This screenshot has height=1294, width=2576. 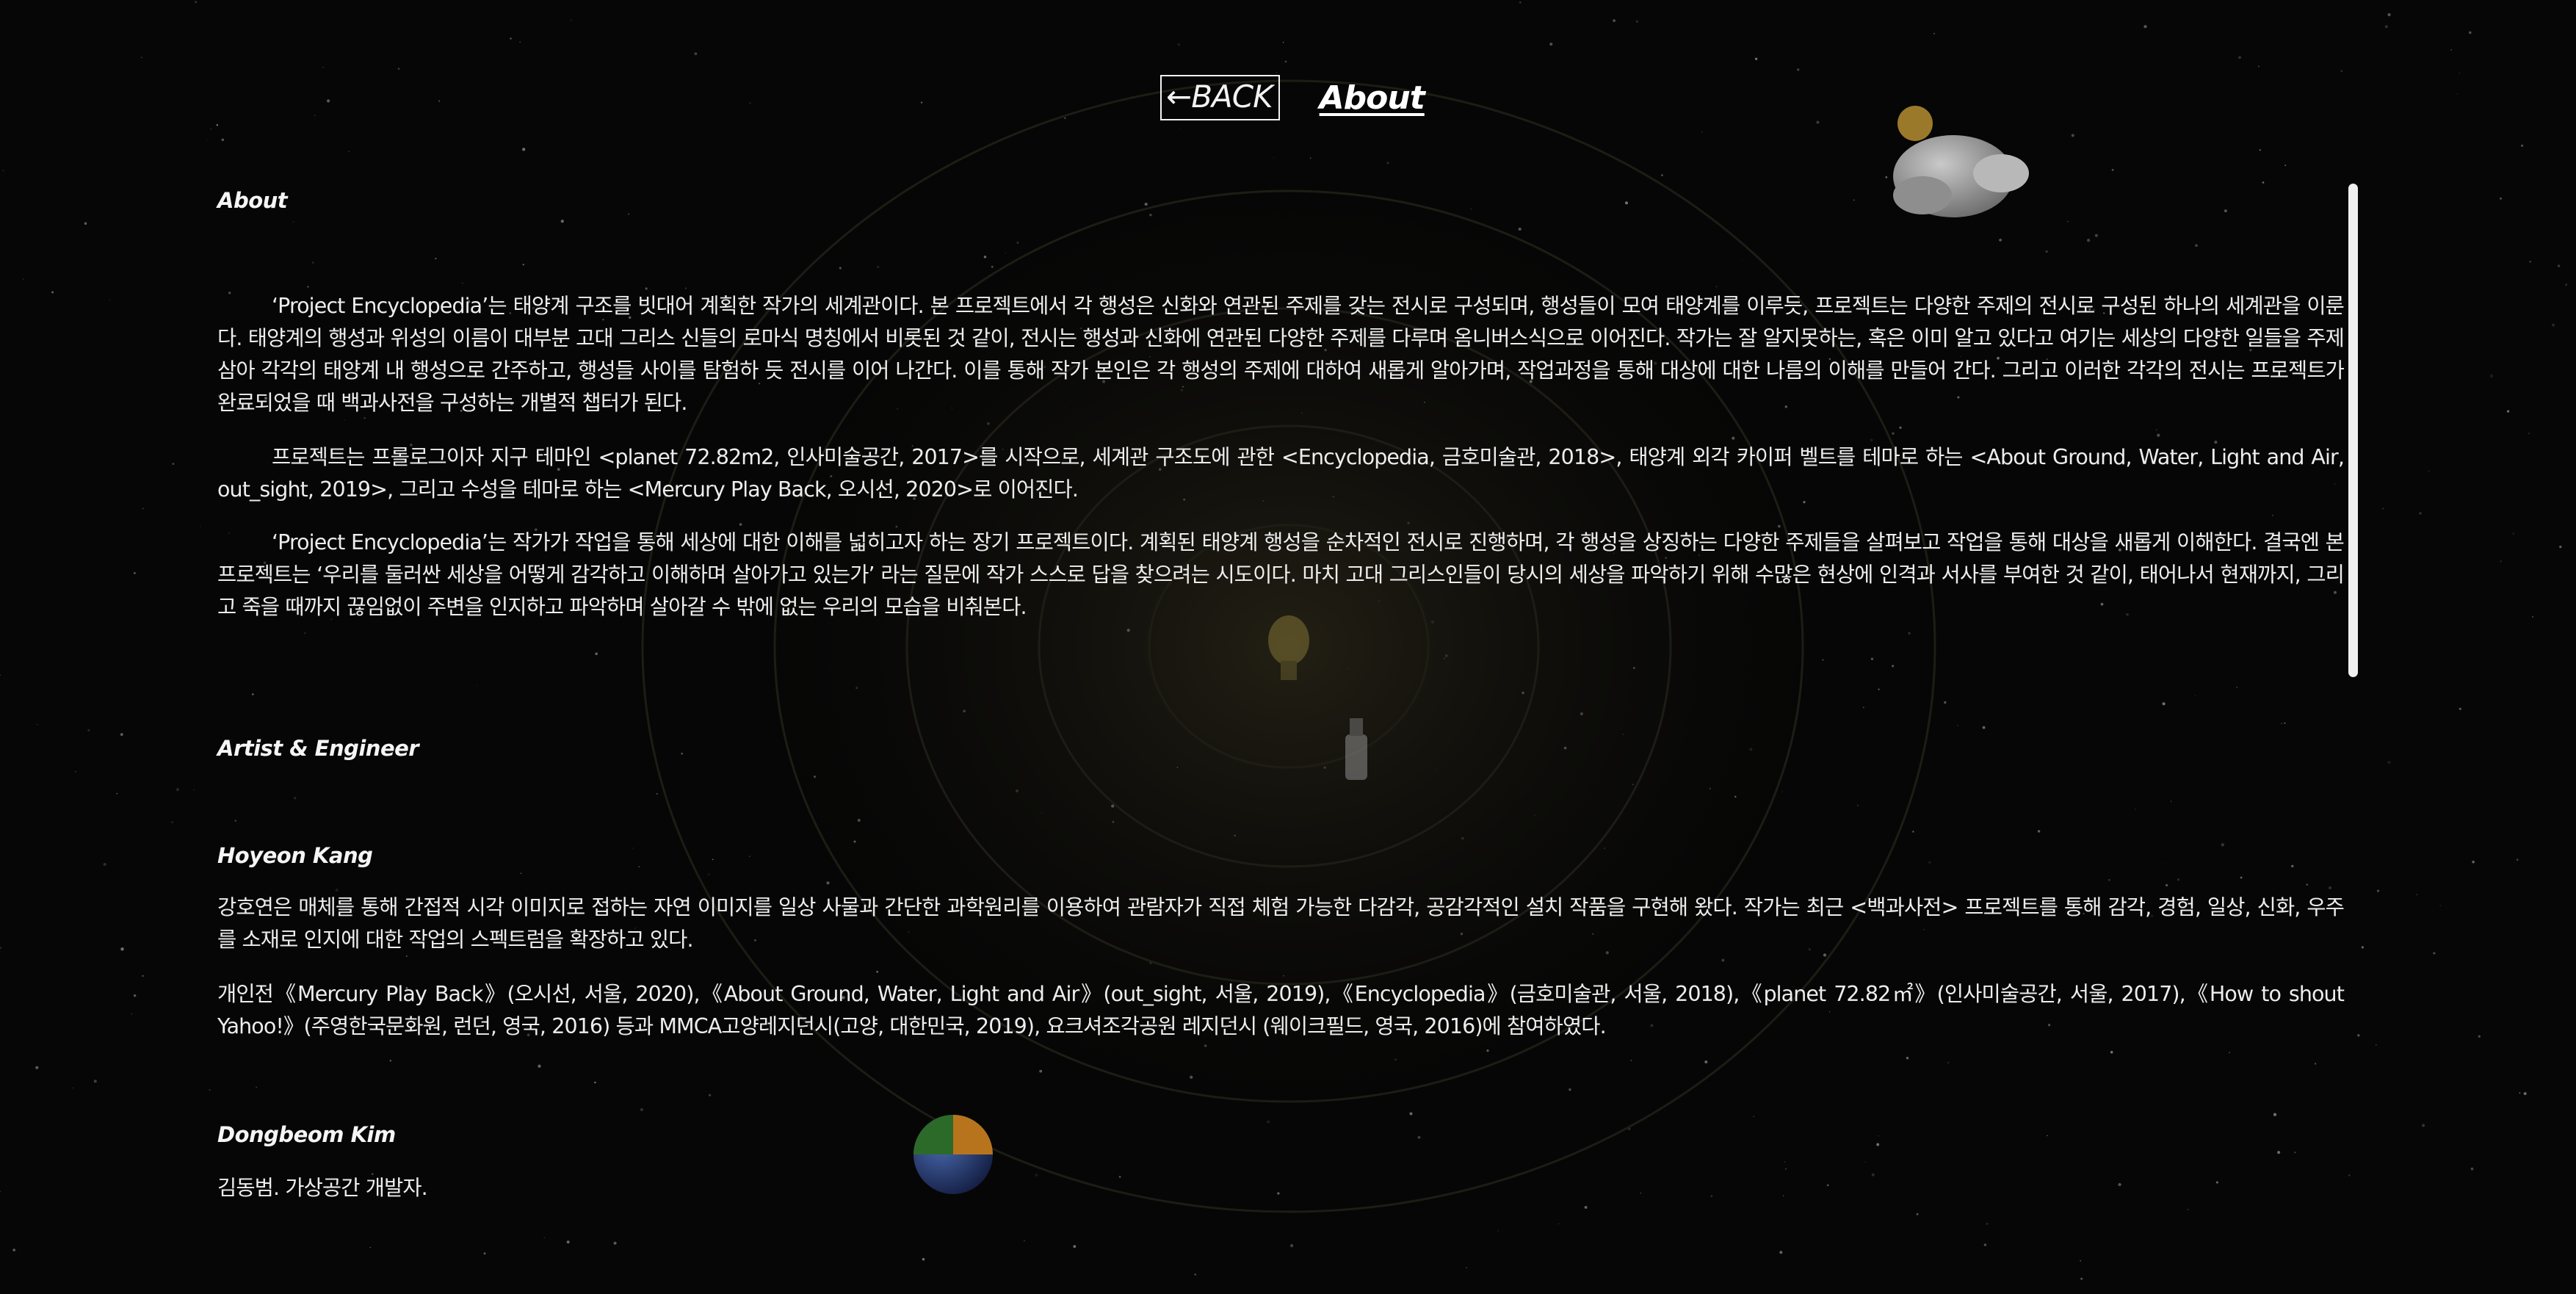 I want to click on top-navigation: ←BACK About, so click(x=1292, y=98).